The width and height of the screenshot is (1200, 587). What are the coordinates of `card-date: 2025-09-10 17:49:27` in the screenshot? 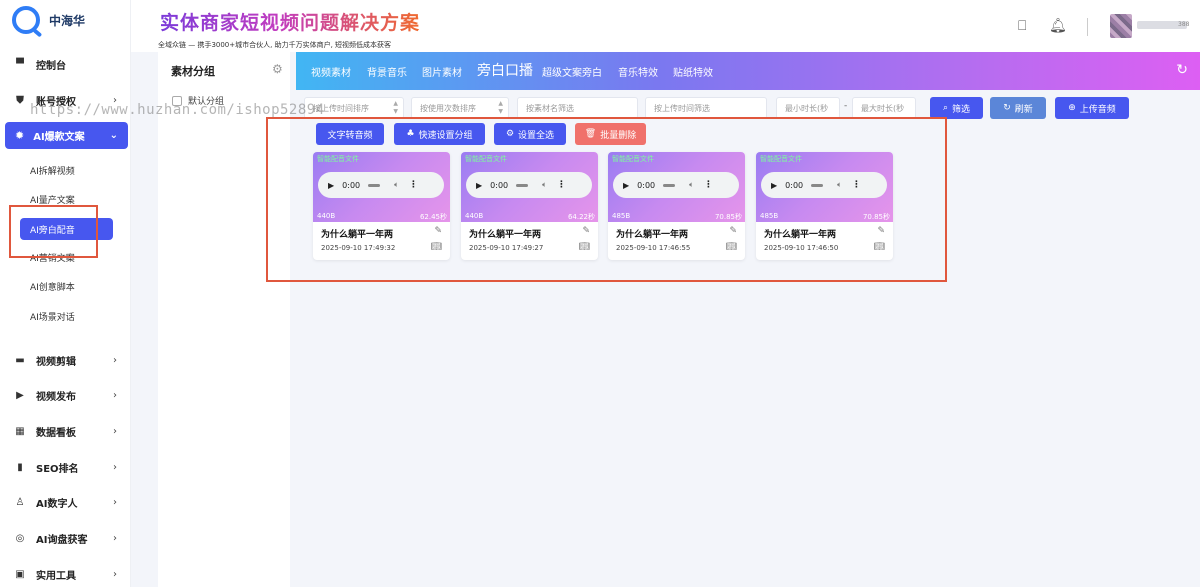 It's located at (506, 248).